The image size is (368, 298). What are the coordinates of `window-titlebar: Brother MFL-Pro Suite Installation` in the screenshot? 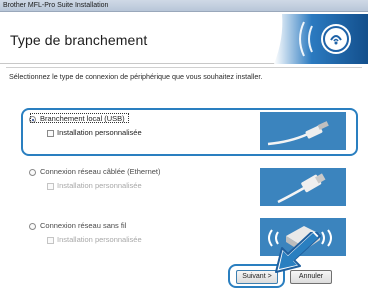 It's located at (184, 6).